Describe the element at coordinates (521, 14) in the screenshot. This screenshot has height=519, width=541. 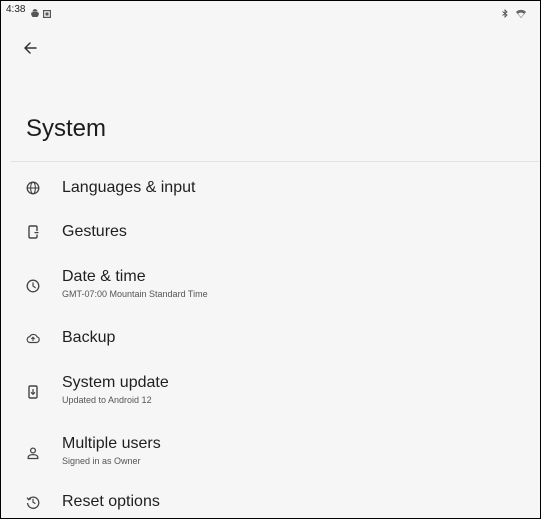
I see `wifi-icon` at that location.